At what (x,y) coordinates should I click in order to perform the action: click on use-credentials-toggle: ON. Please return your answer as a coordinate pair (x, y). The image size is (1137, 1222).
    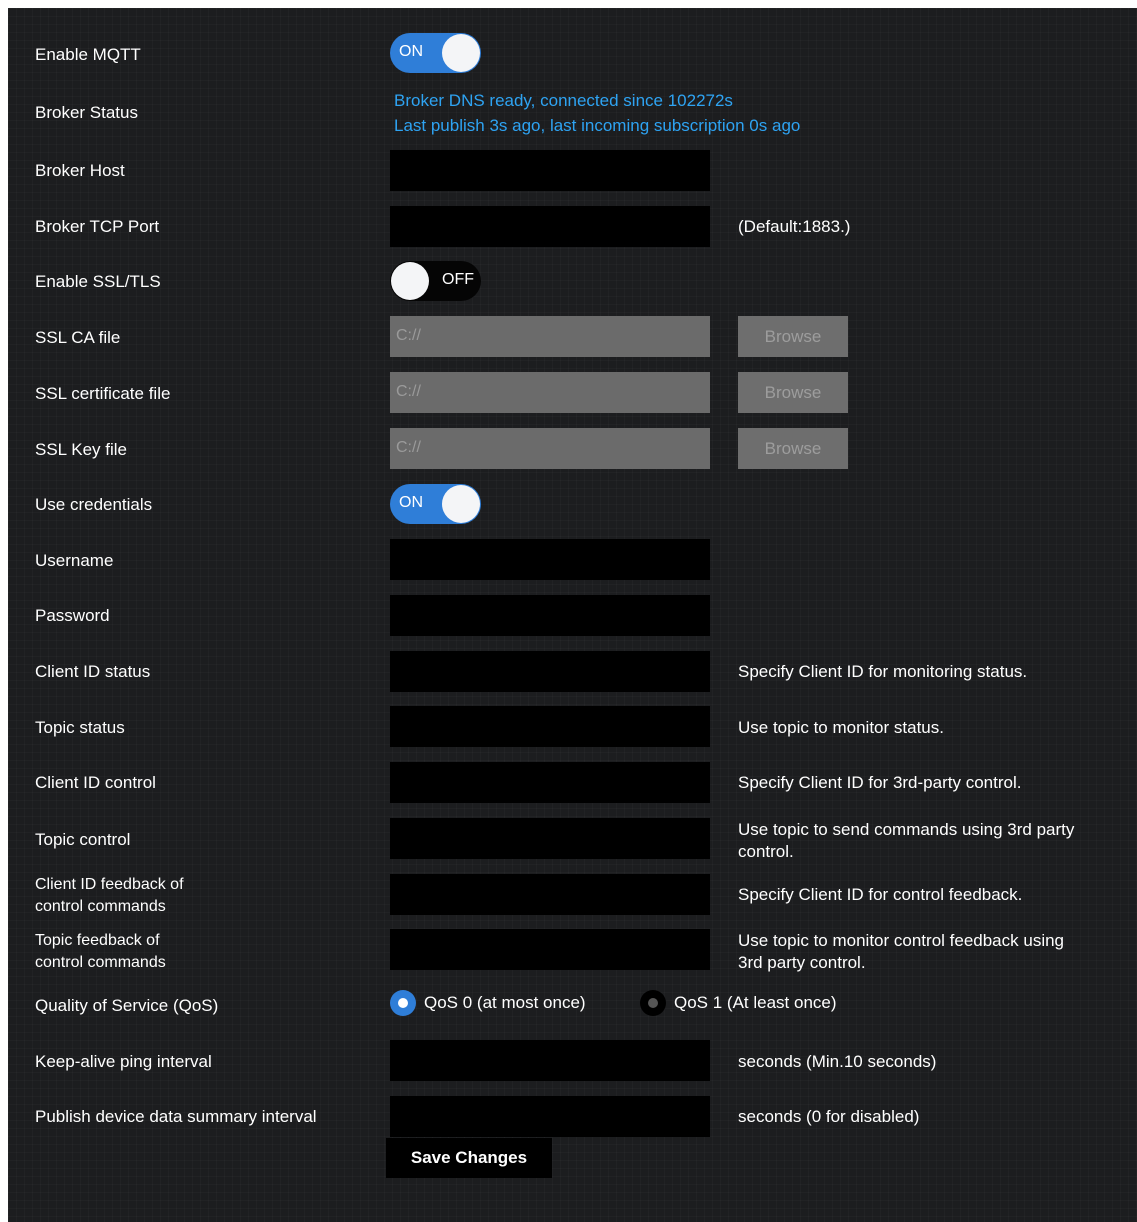
    Looking at the image, I should click on (435, 504).